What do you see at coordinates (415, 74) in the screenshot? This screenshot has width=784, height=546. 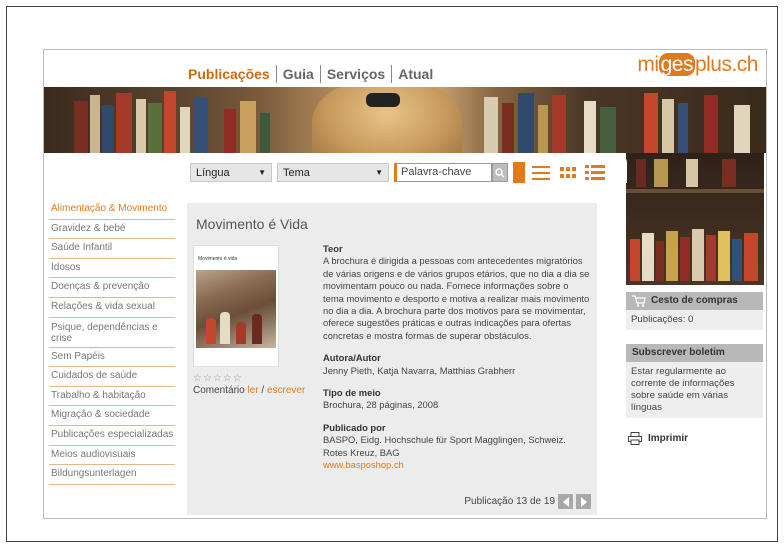 I see `nav-atual: Atual` at bounding box center [415, 74].